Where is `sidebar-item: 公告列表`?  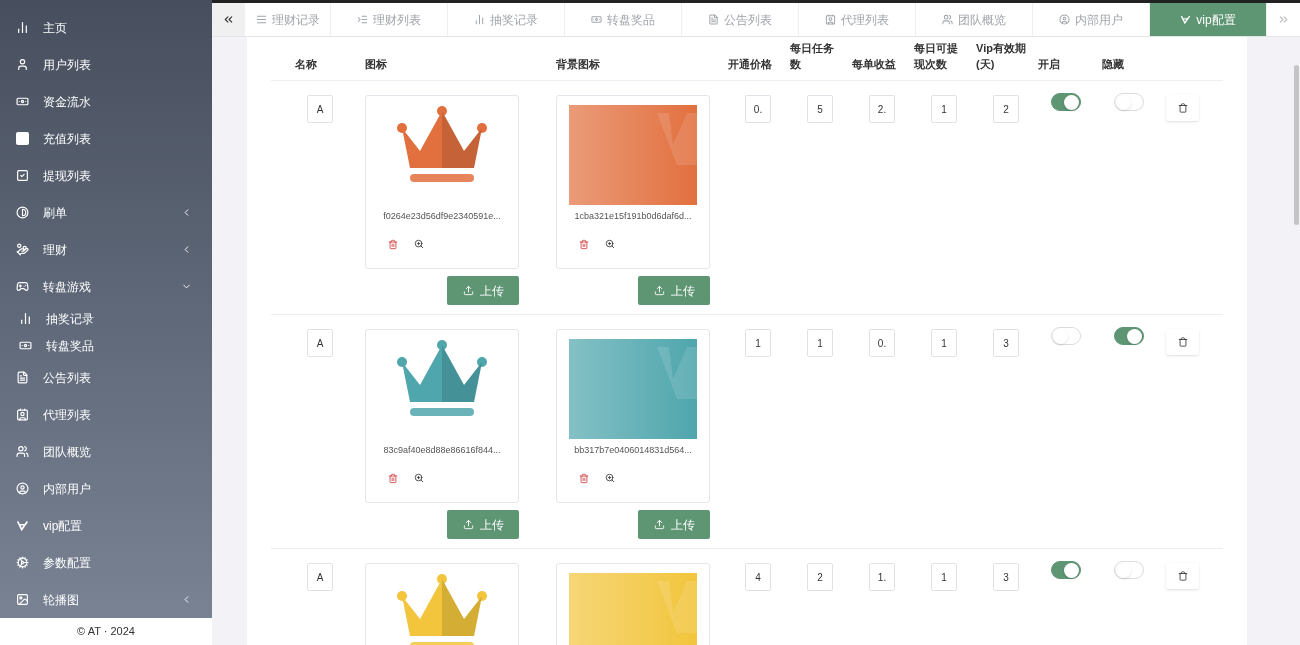
sidebar-item: 公告列表 is located at coordinates (106, 377).